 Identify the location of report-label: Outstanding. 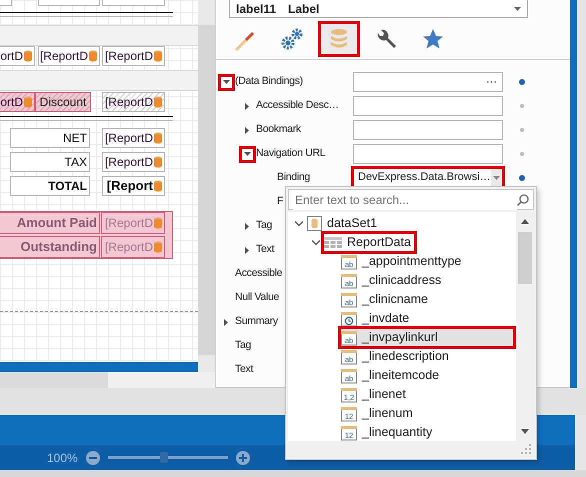
(50, 247).